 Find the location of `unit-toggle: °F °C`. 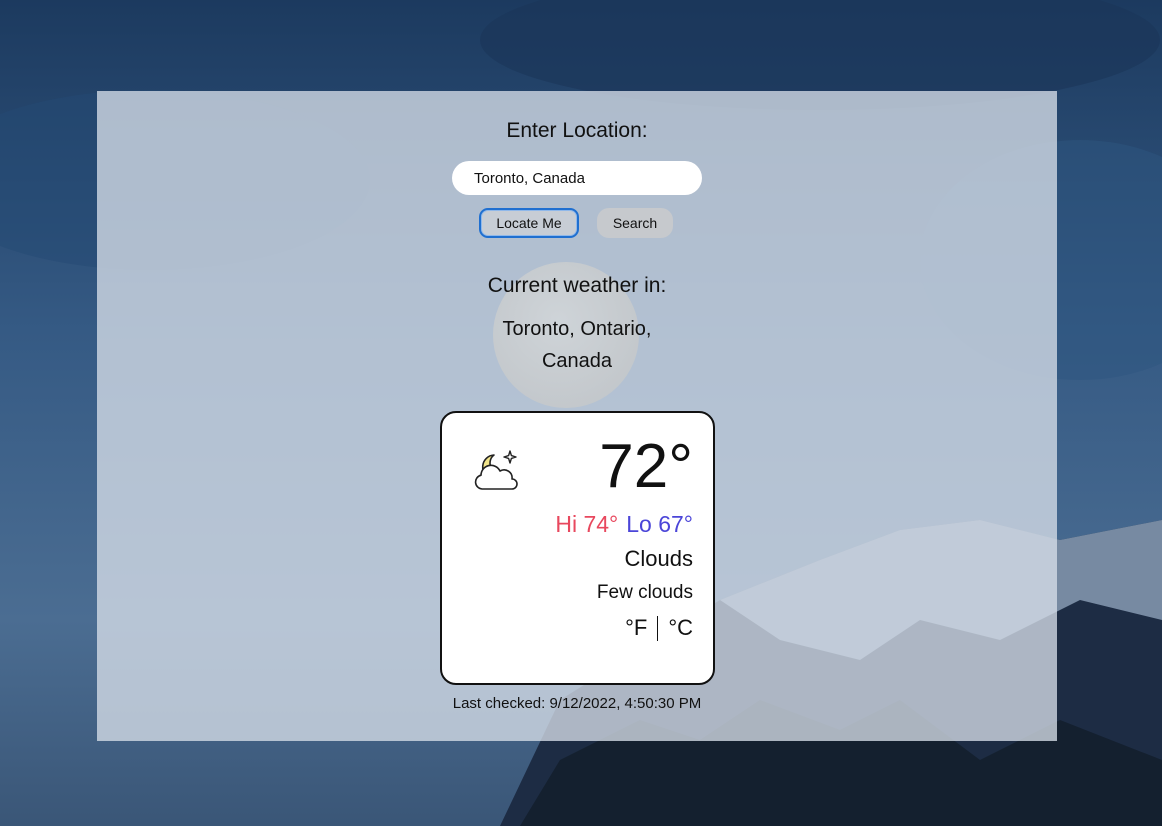

unit-toggle: °F °C is located at coordinates (659, 628).